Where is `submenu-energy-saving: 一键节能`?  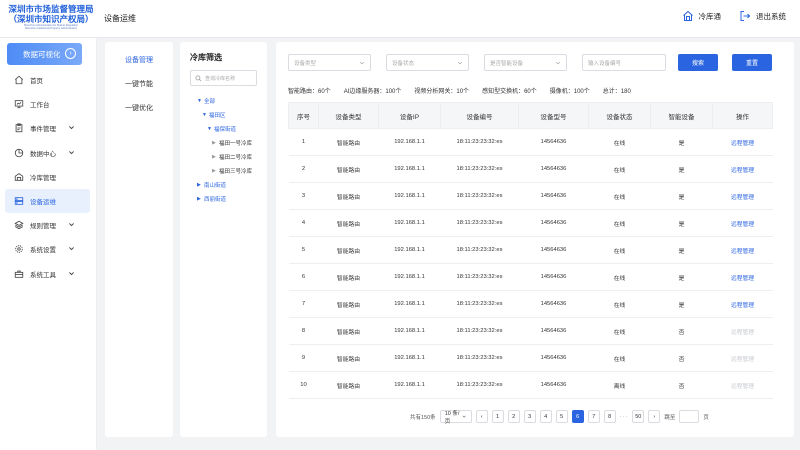 submenu-energy-saving: 一键节能 is located at coordinates (139, 84).